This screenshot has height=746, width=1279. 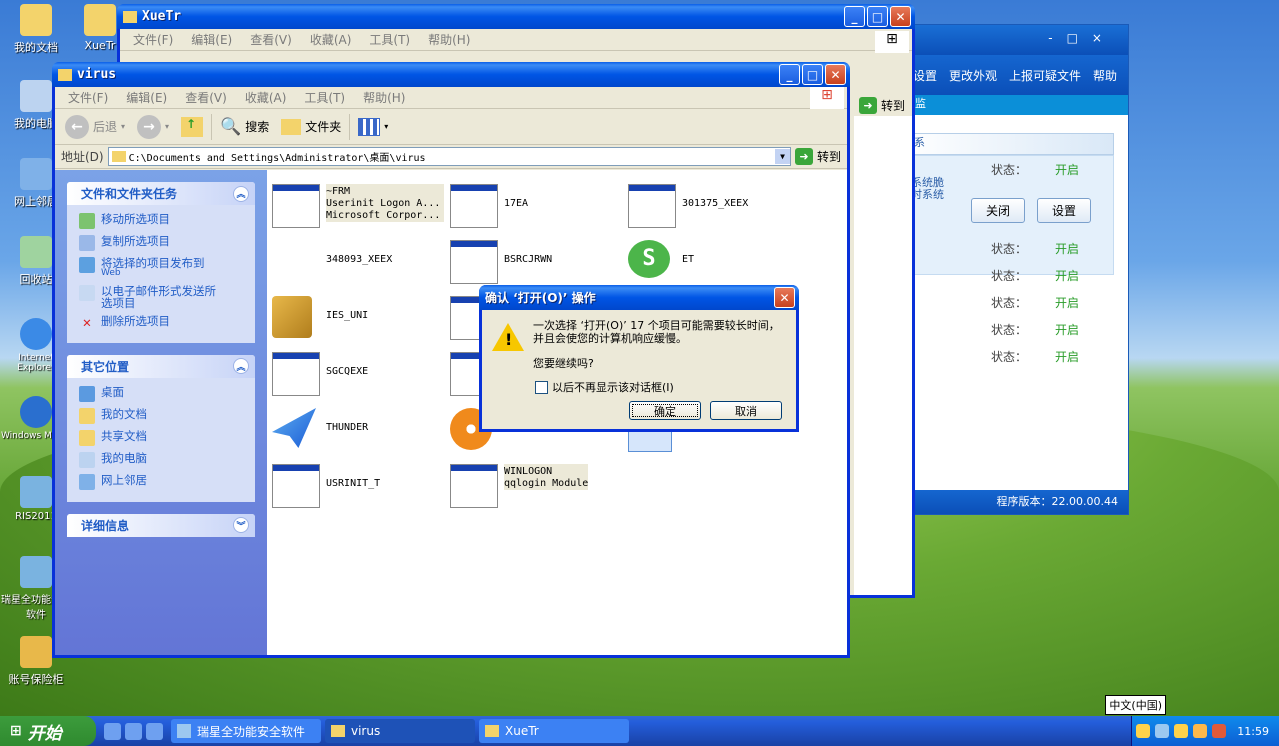 I want to click on task-email: 以电子邮件形式发送所 选项目, so click(x=162, y=296).